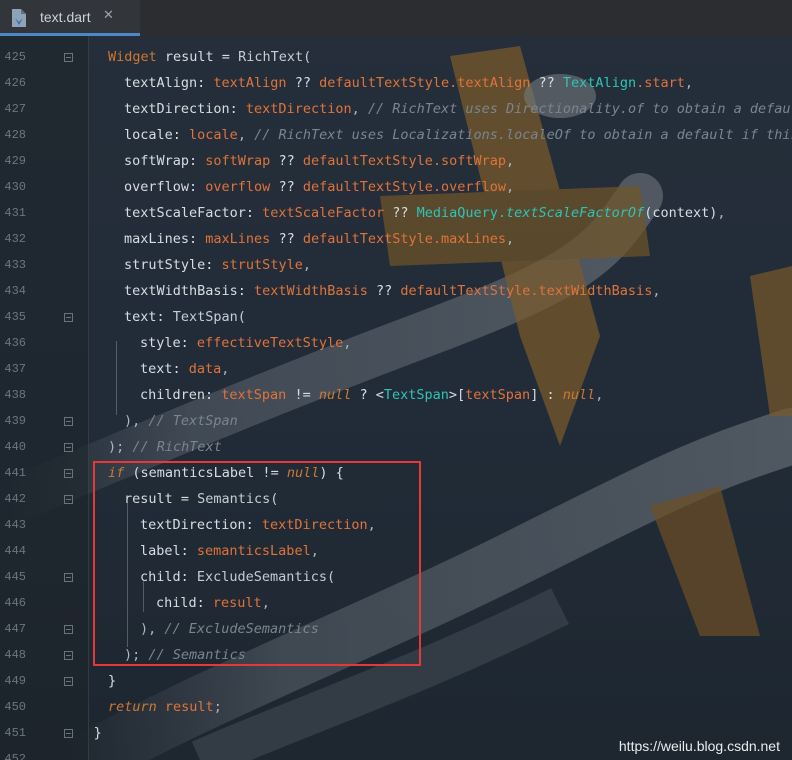 This screenshot has height=760, width=792. Describe the element at coordinates (213, 135) in the screenshot. I see `code-token: locale` at that location.